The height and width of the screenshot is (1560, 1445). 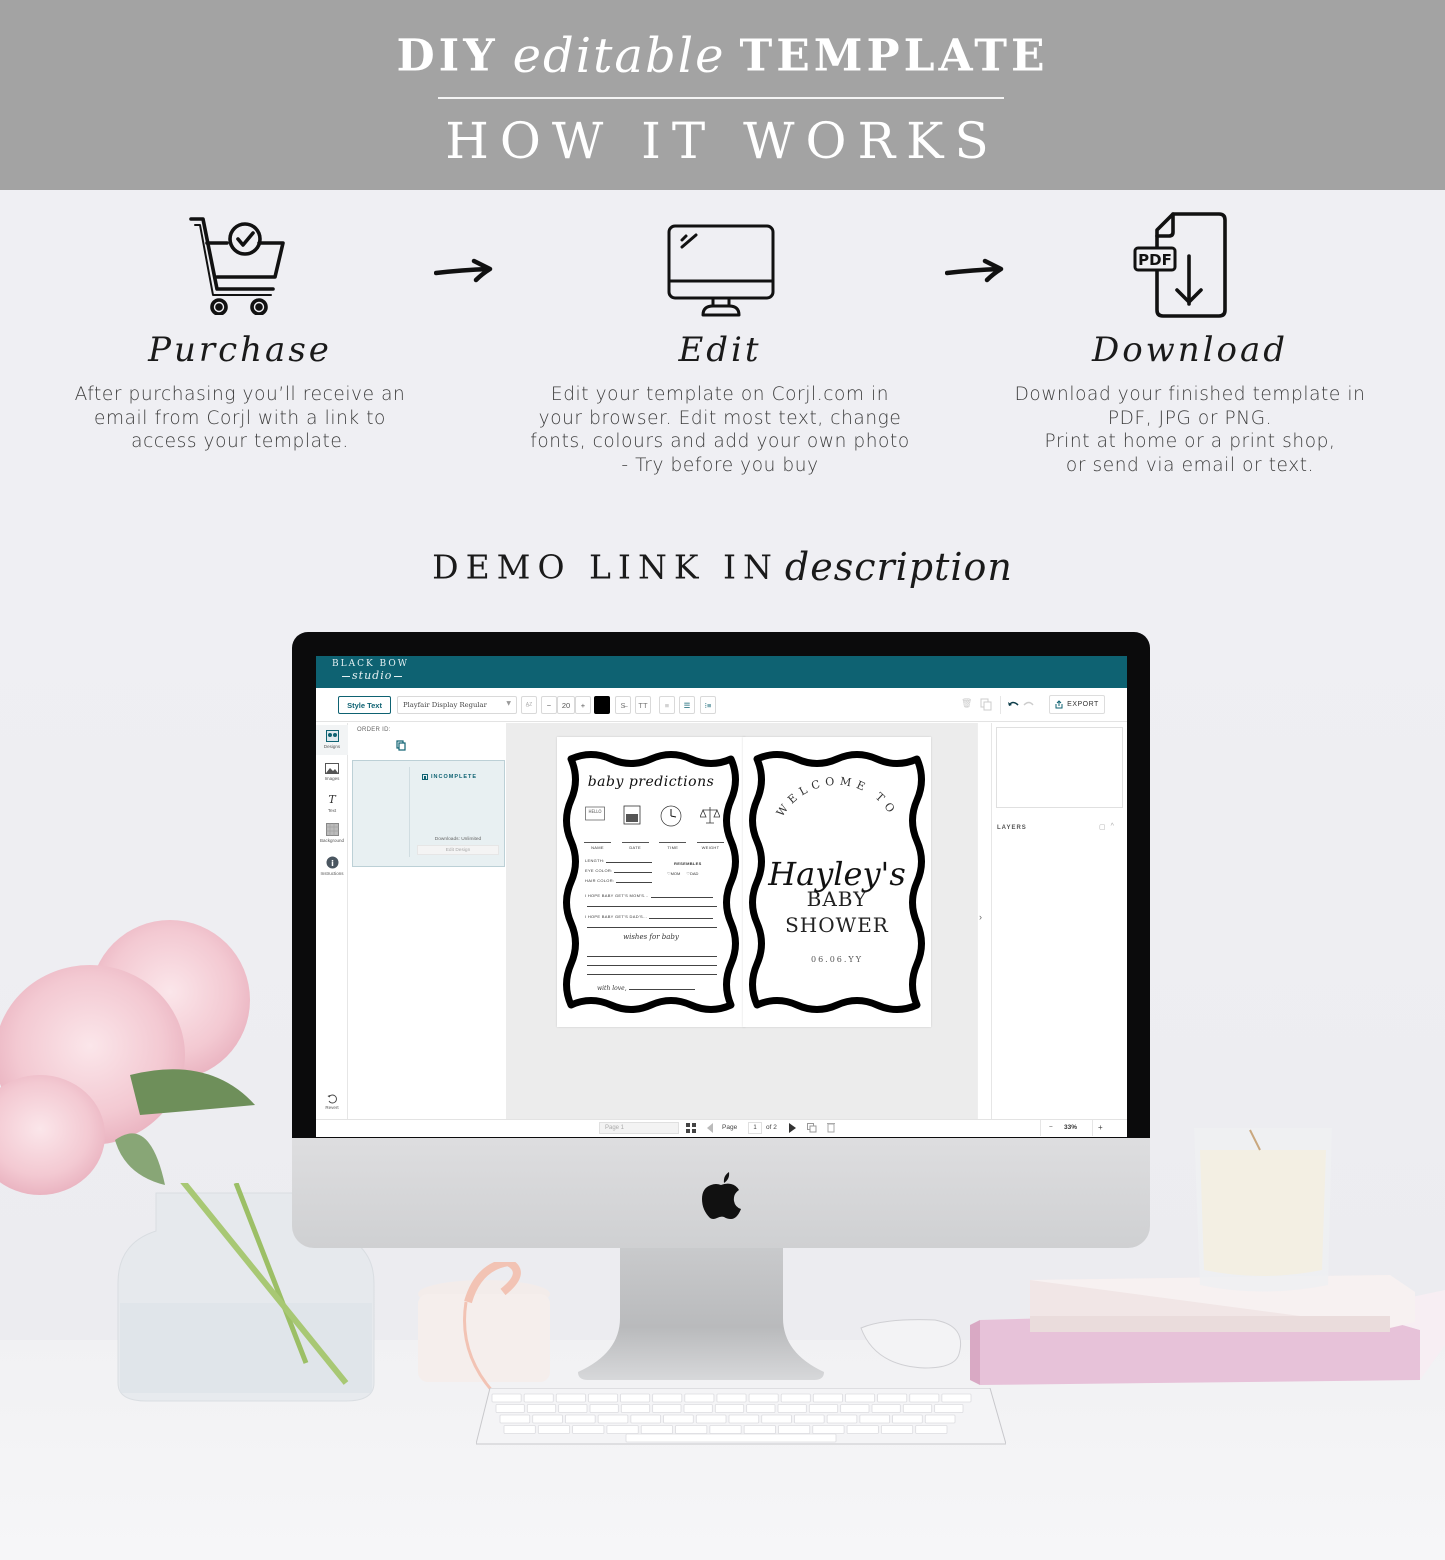 I want to click on add-layer-icon: ▢, so click(x=1102, y=827).